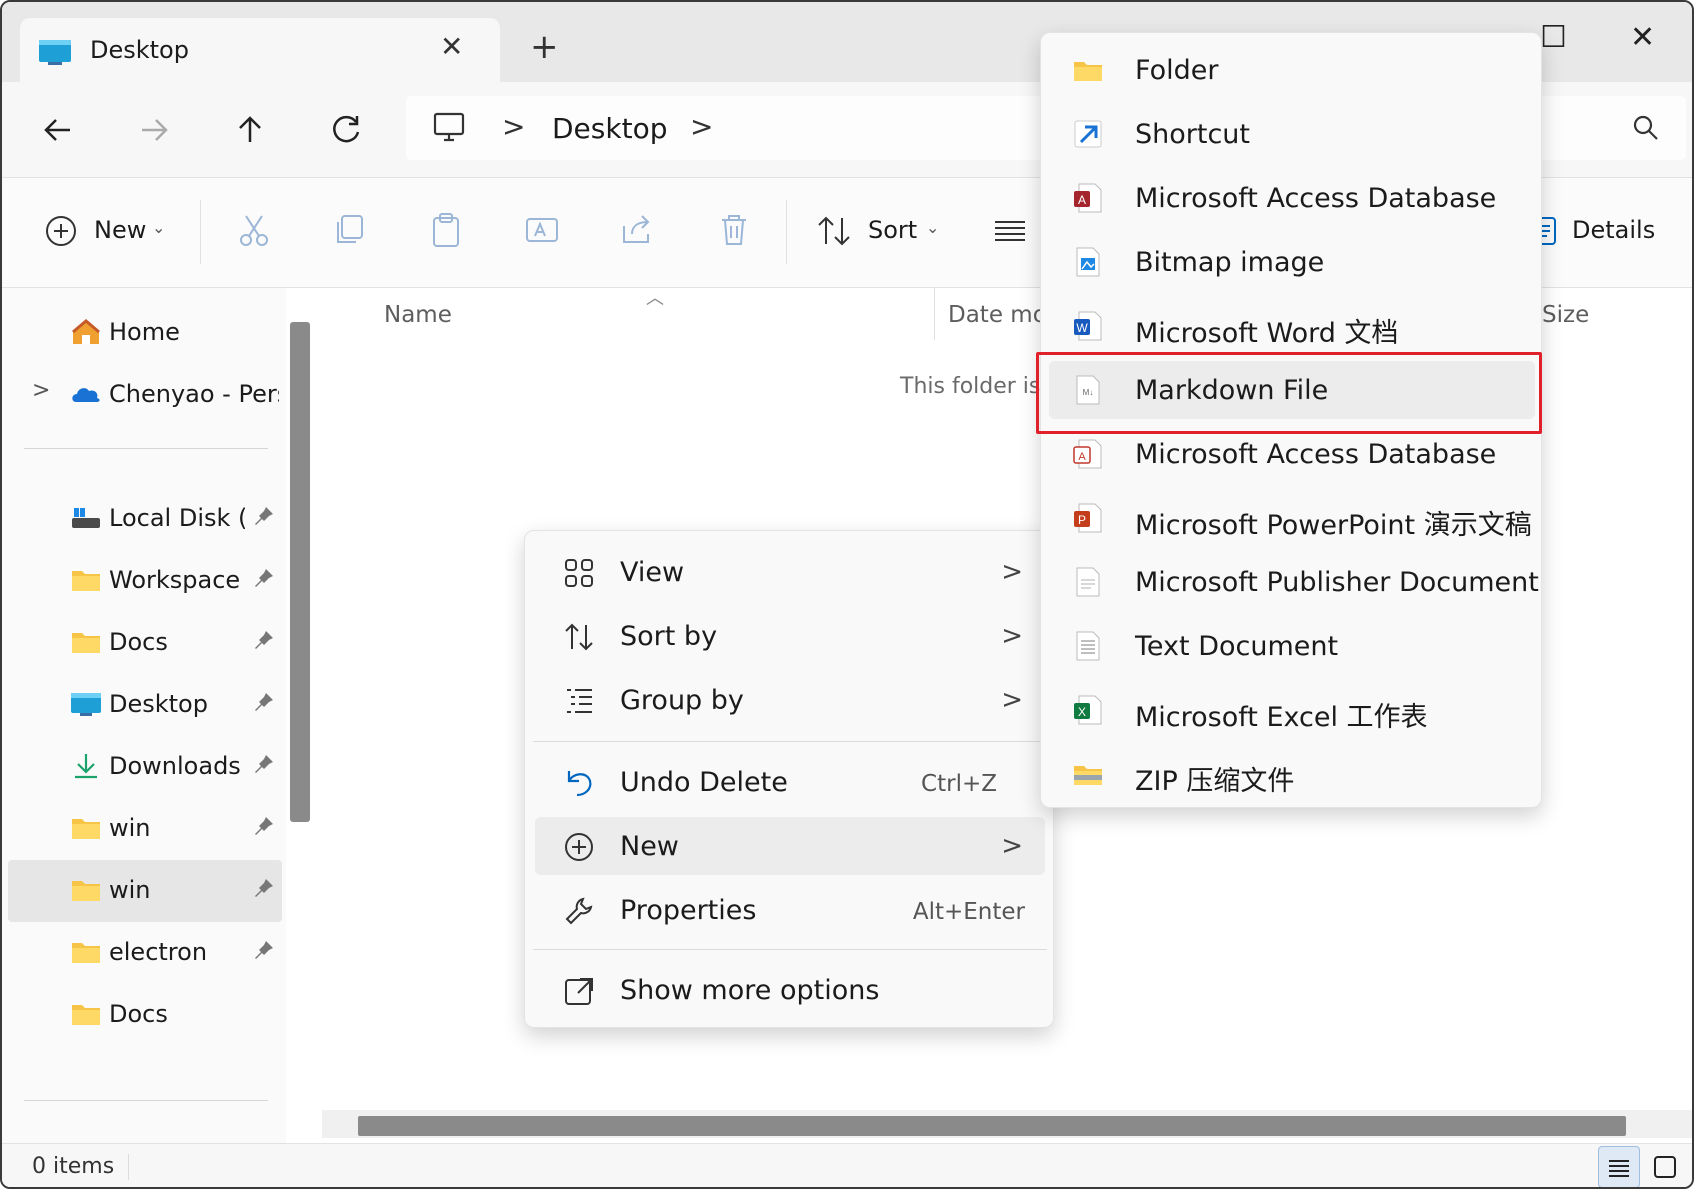 Image resolution: width=1694 pixels, height=1189 pixels. I want to click on sidebar-item-workspace: Workspace, so click(145, 581).